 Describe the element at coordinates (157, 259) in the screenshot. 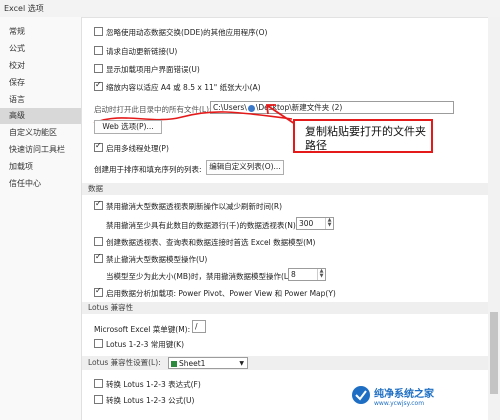

I see `disable-undo-model-label: 禁止撤消大型数据模型操作(U)` at that location.